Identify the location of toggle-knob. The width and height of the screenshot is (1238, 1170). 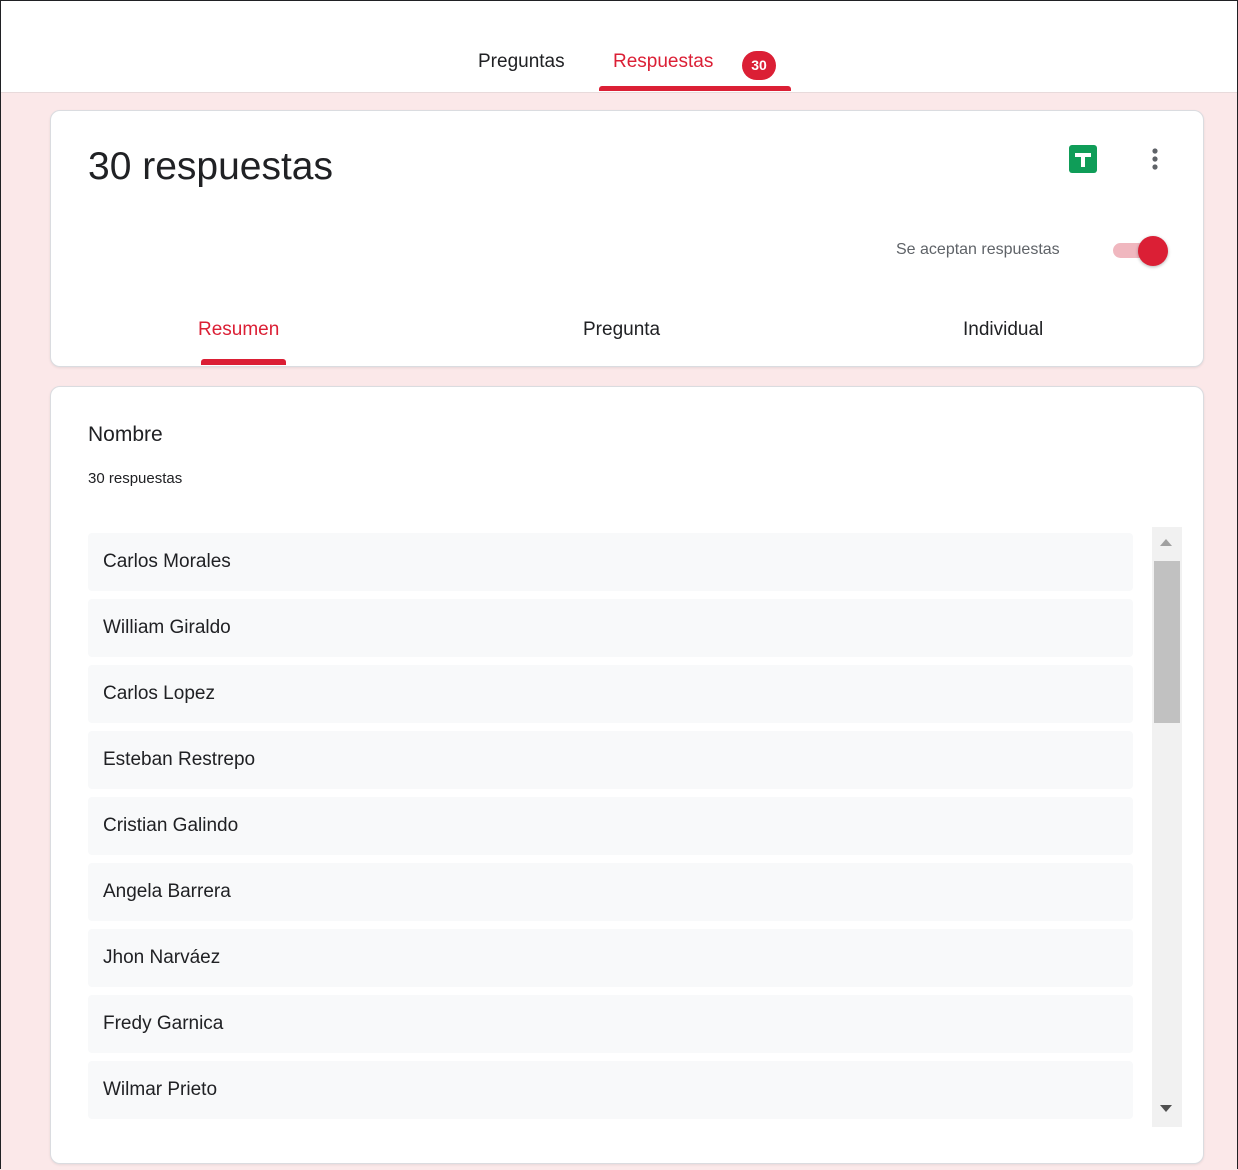
(1153, 251).